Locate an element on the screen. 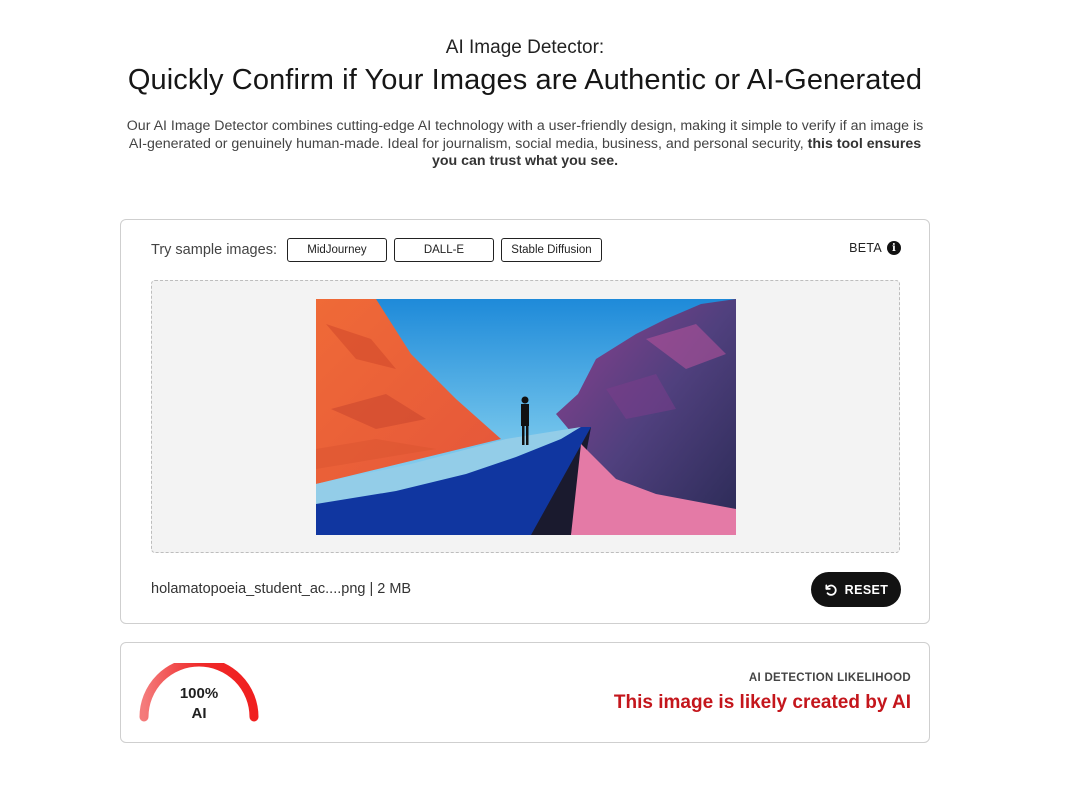 This screenshot has height=801, width=1065. beta-label: BETA is located at coordinates (865, 248).